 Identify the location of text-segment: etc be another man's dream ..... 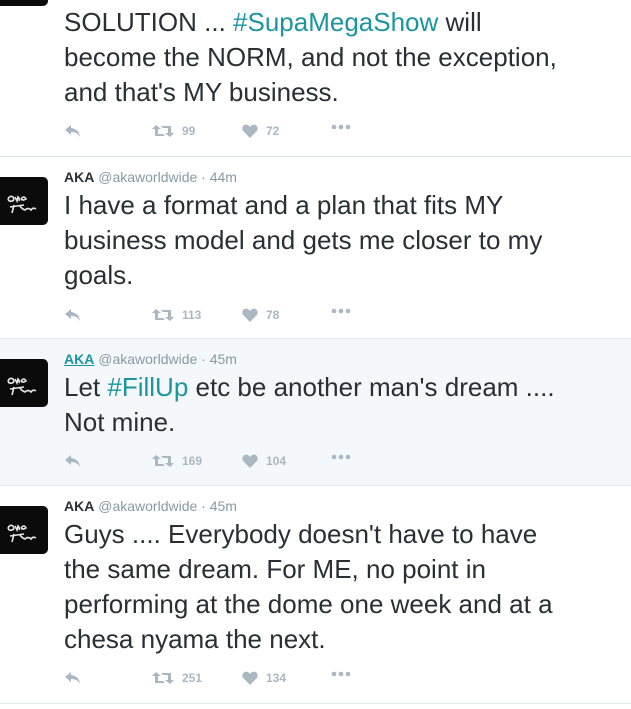
(371, 387).